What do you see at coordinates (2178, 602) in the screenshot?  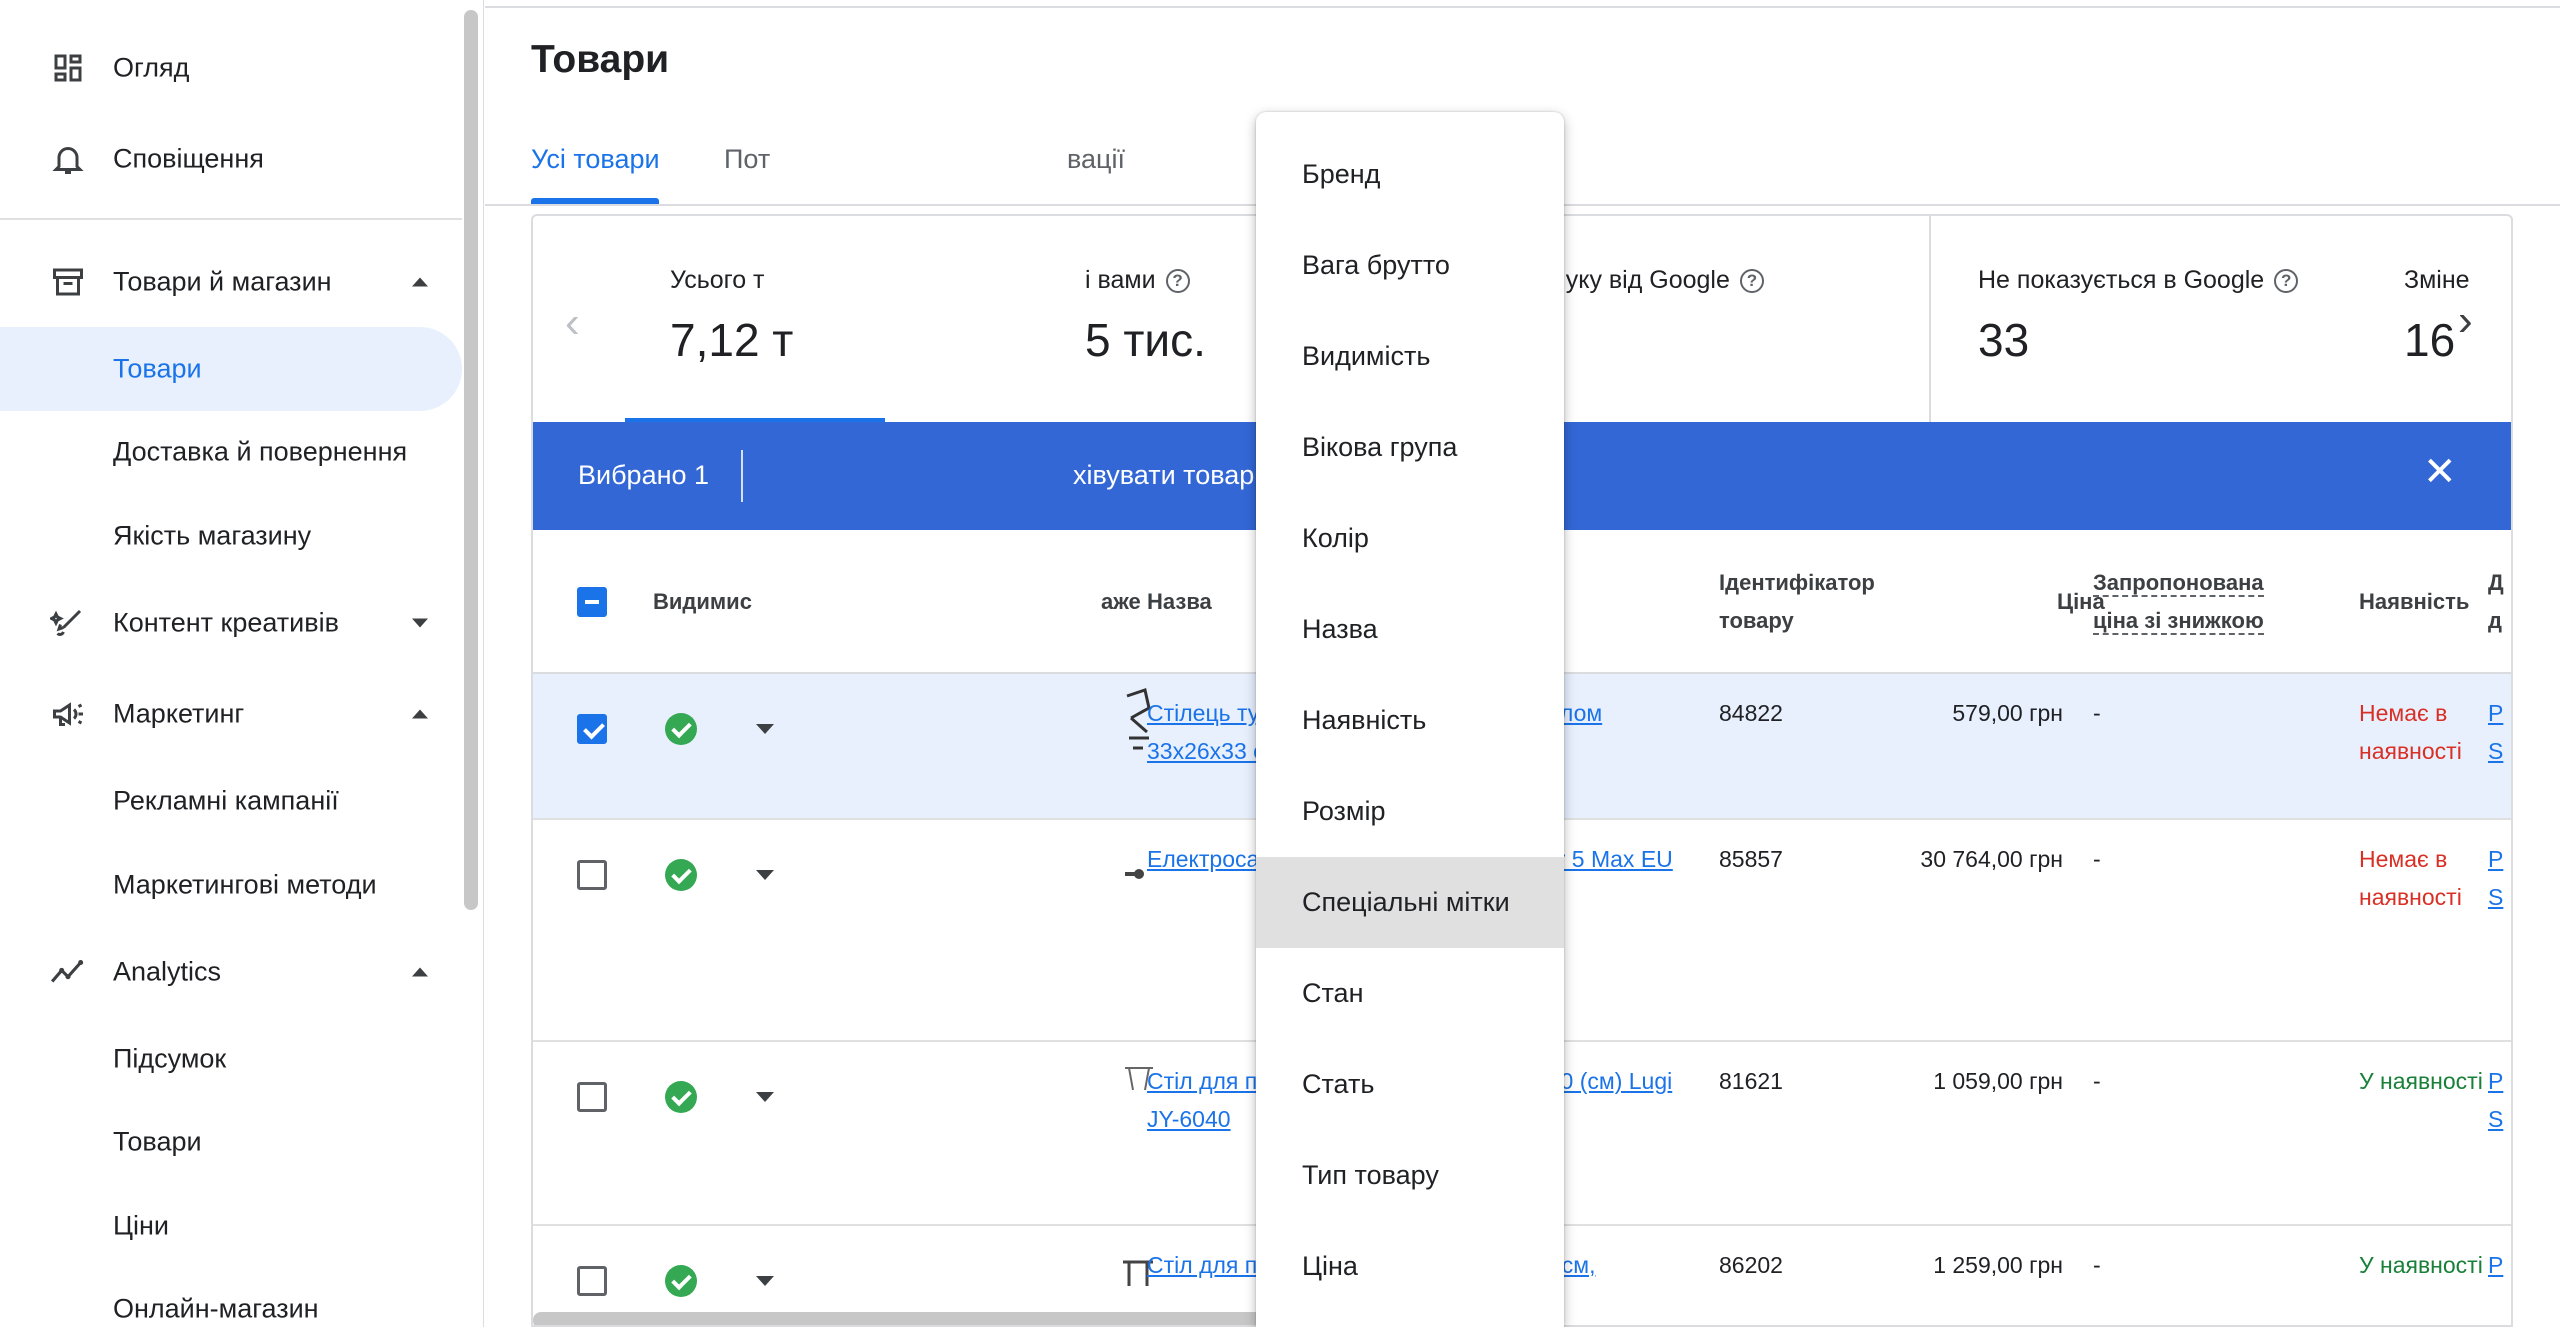 I see `header-discount-price: Запропонована ціна зі знижкою` at bounding box center [2178, 602].